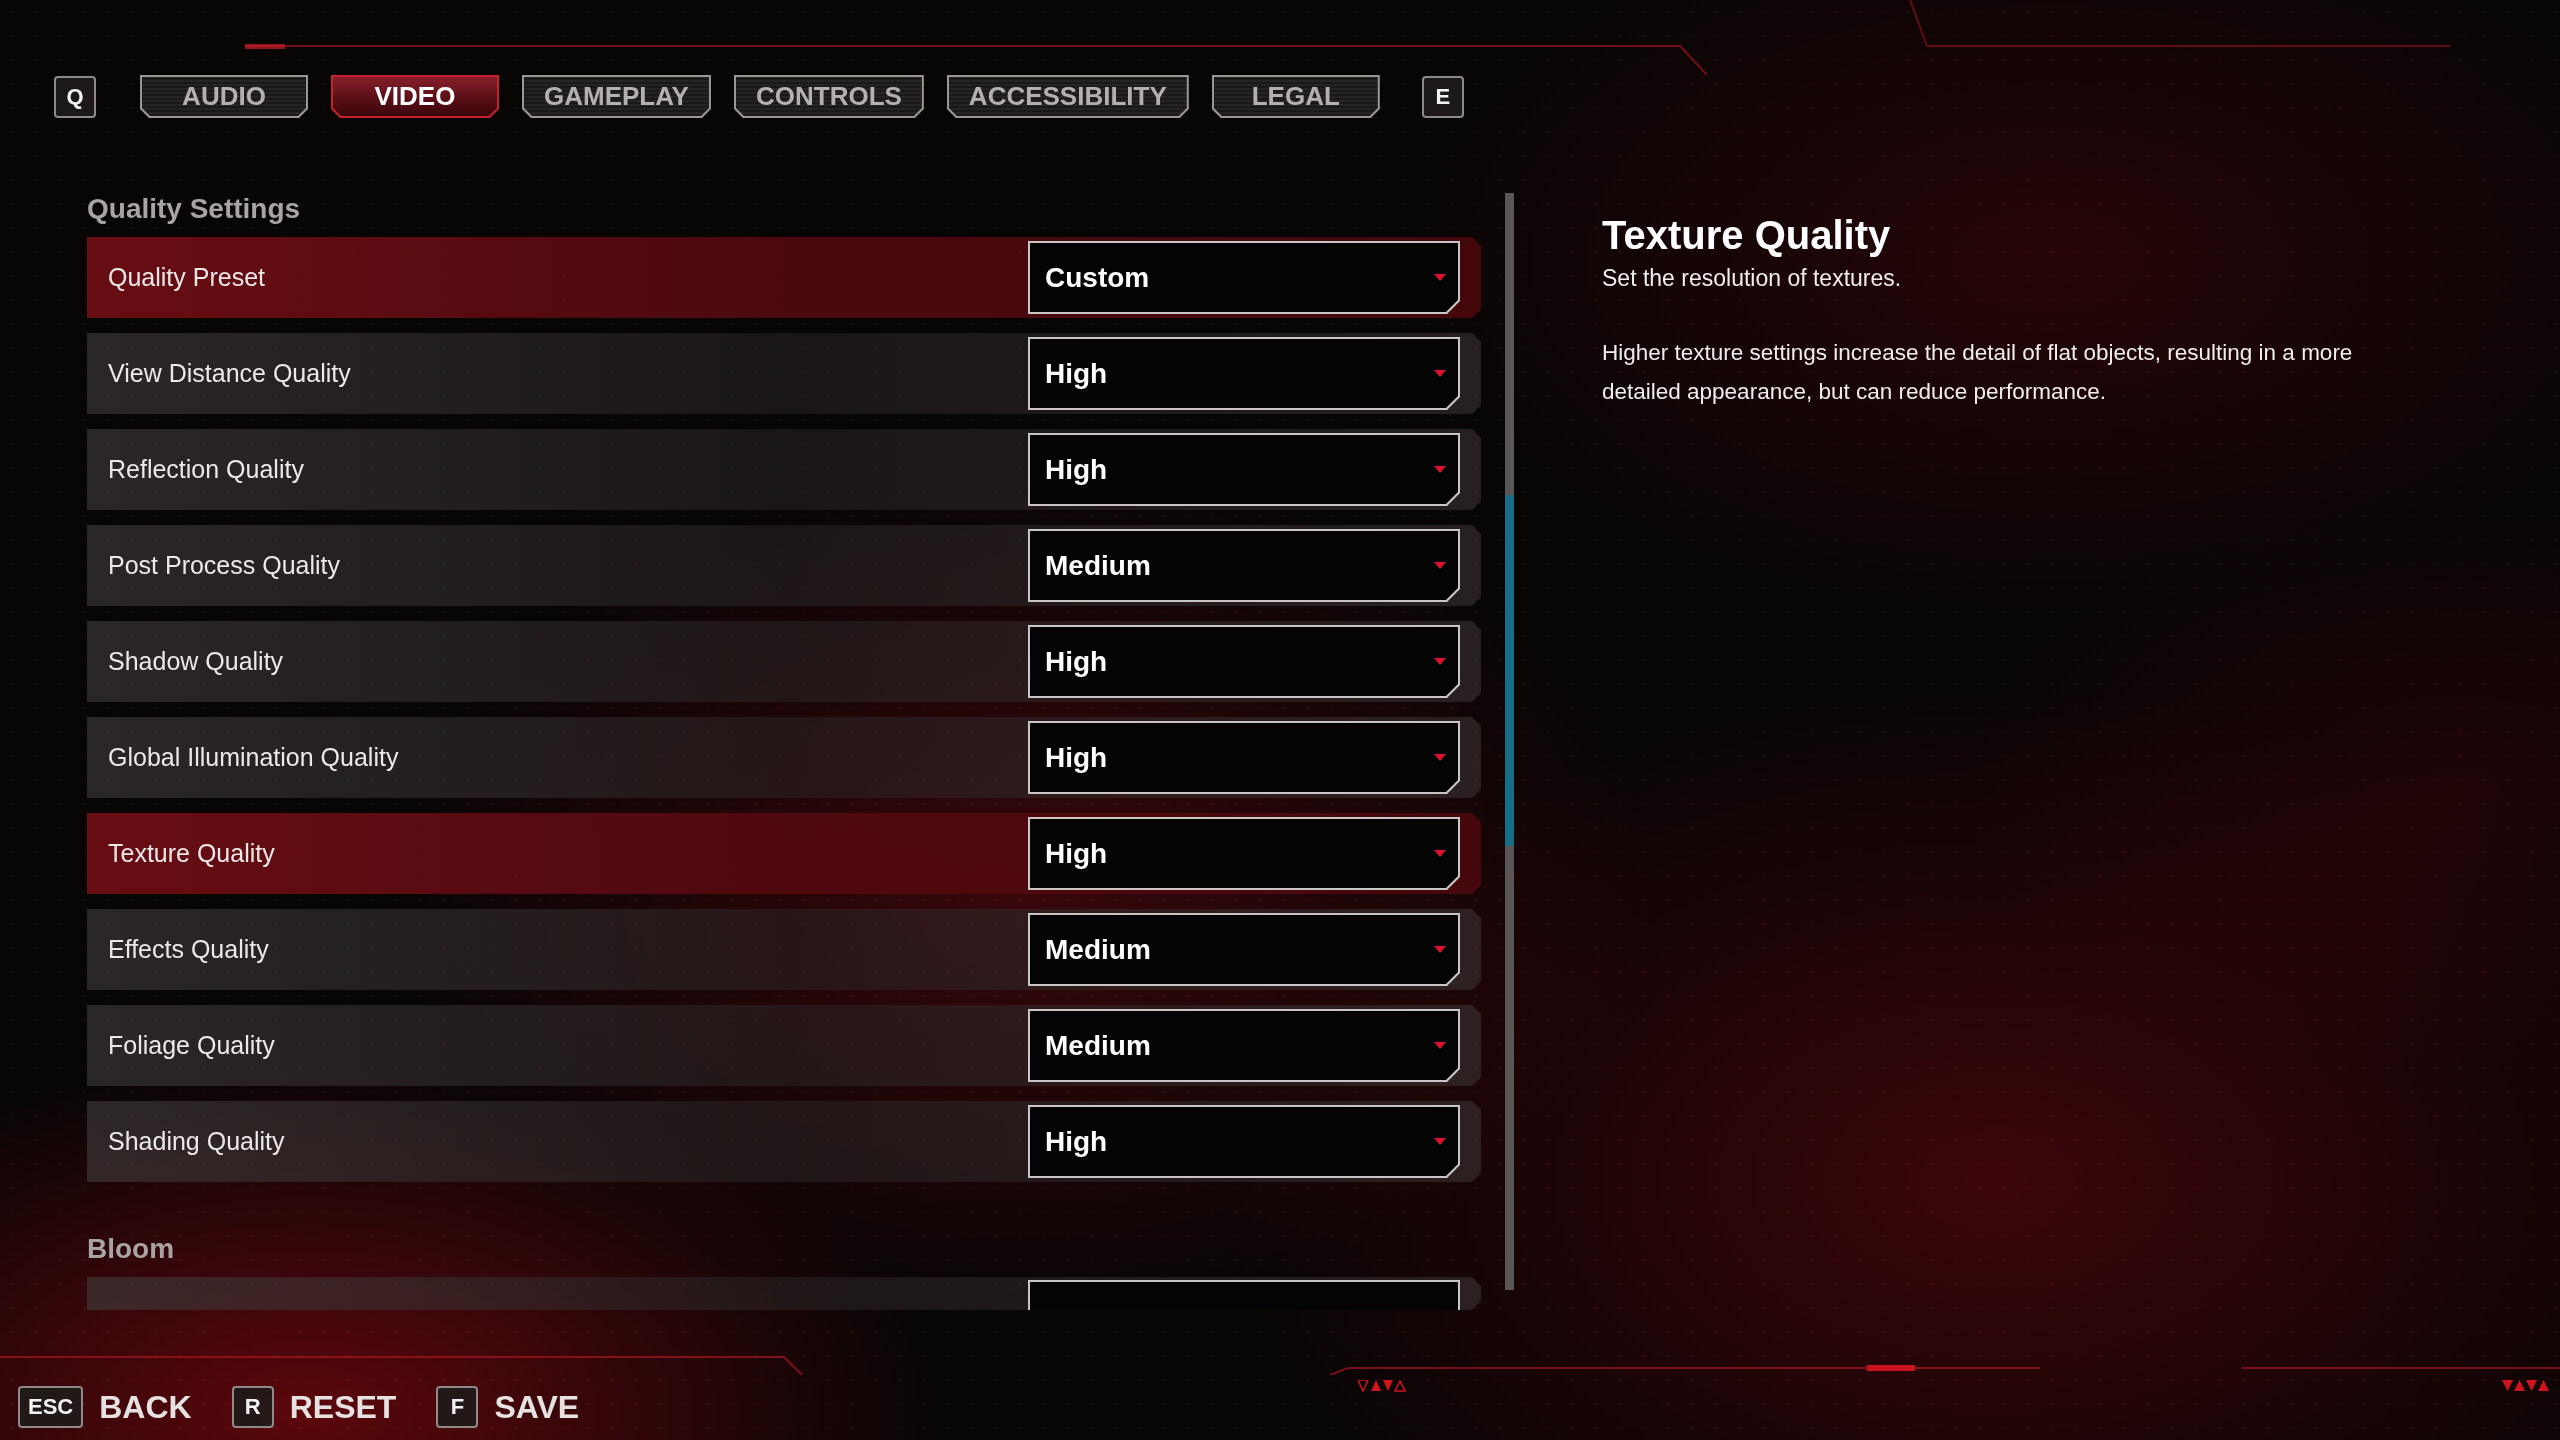  I want to click on tab: AUDIO, so click(224, 96).